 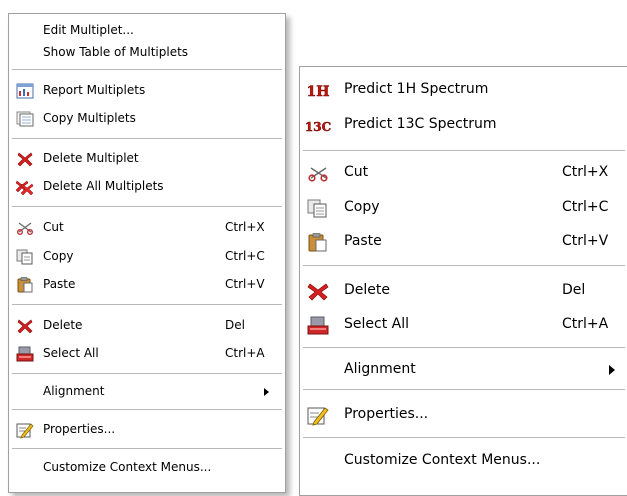 What do you see at coordinates (116, 52) in the screenshot?
I see `menu-item-label: Show Table of Multiplets` at bounding box center [116, 52].